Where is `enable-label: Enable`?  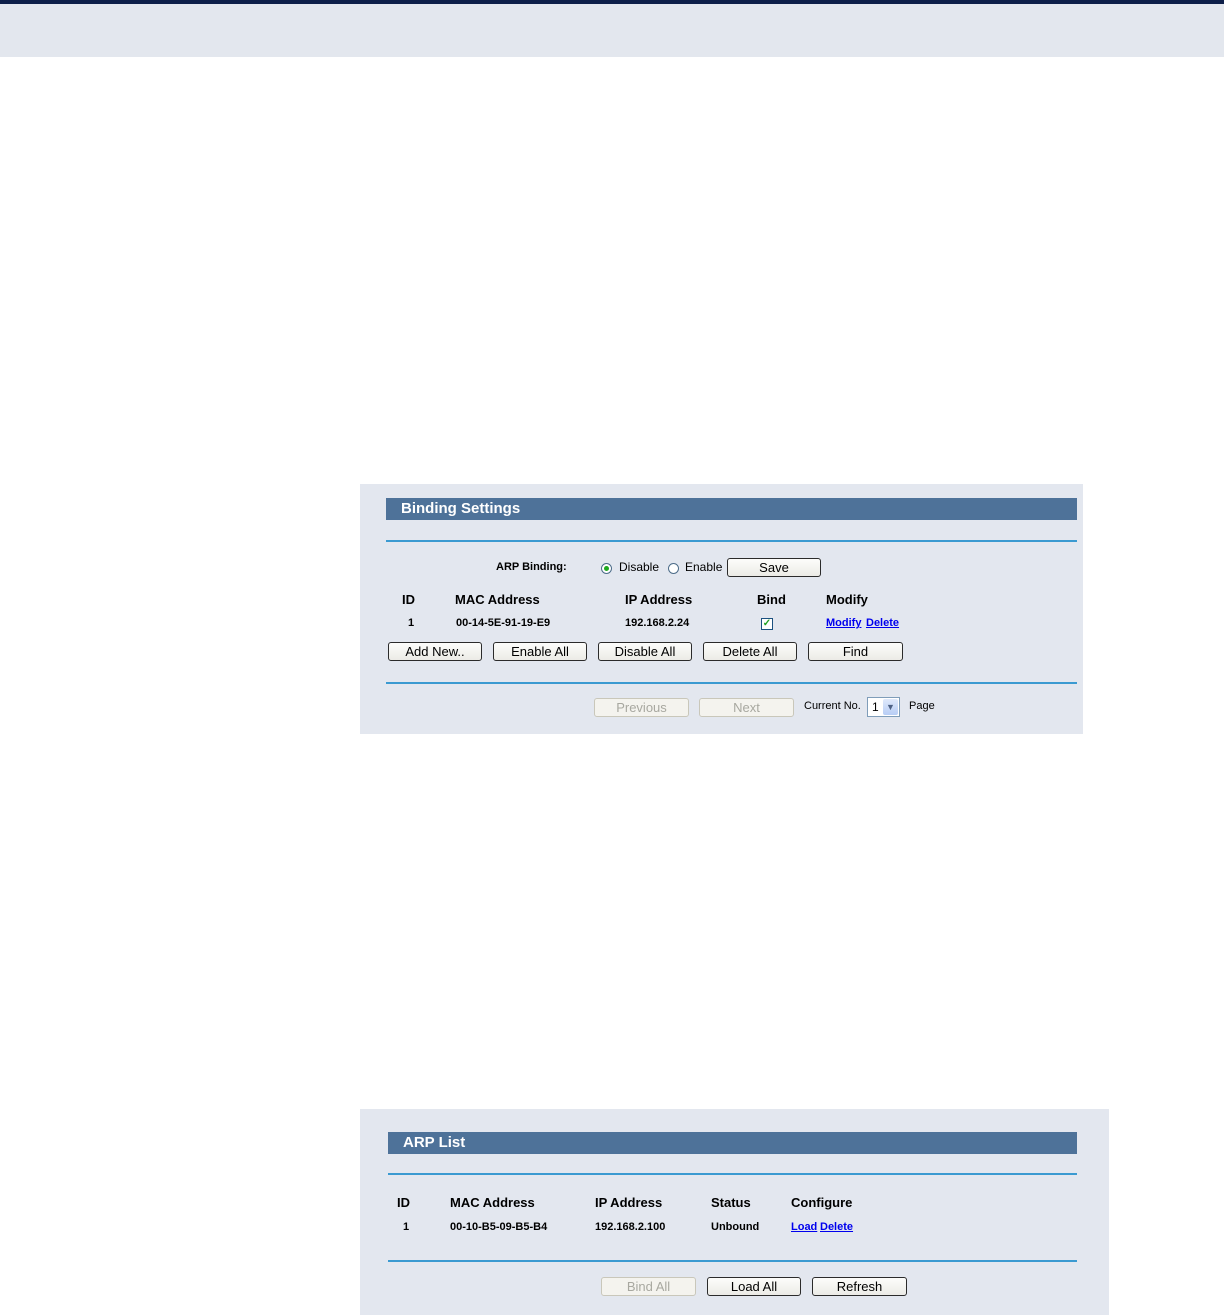
enable-label: Enable is located at coordinates (704, 567).